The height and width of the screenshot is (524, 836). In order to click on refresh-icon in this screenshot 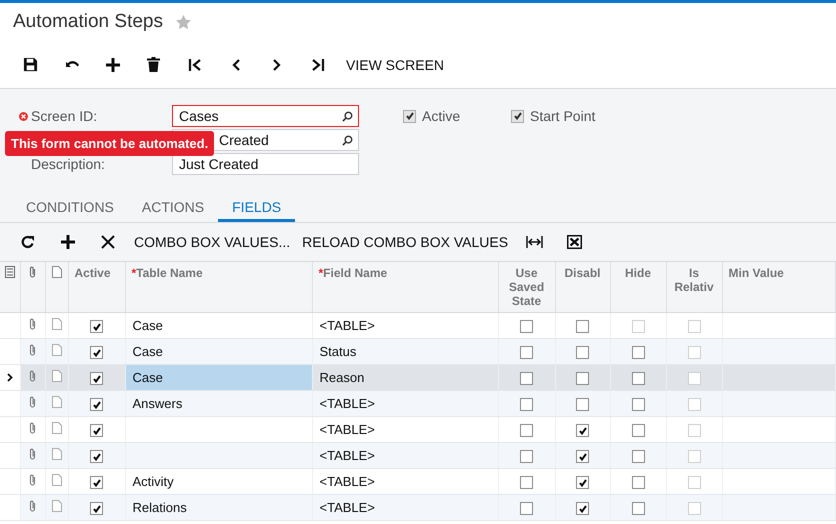, I will do `click(28, 242)`.